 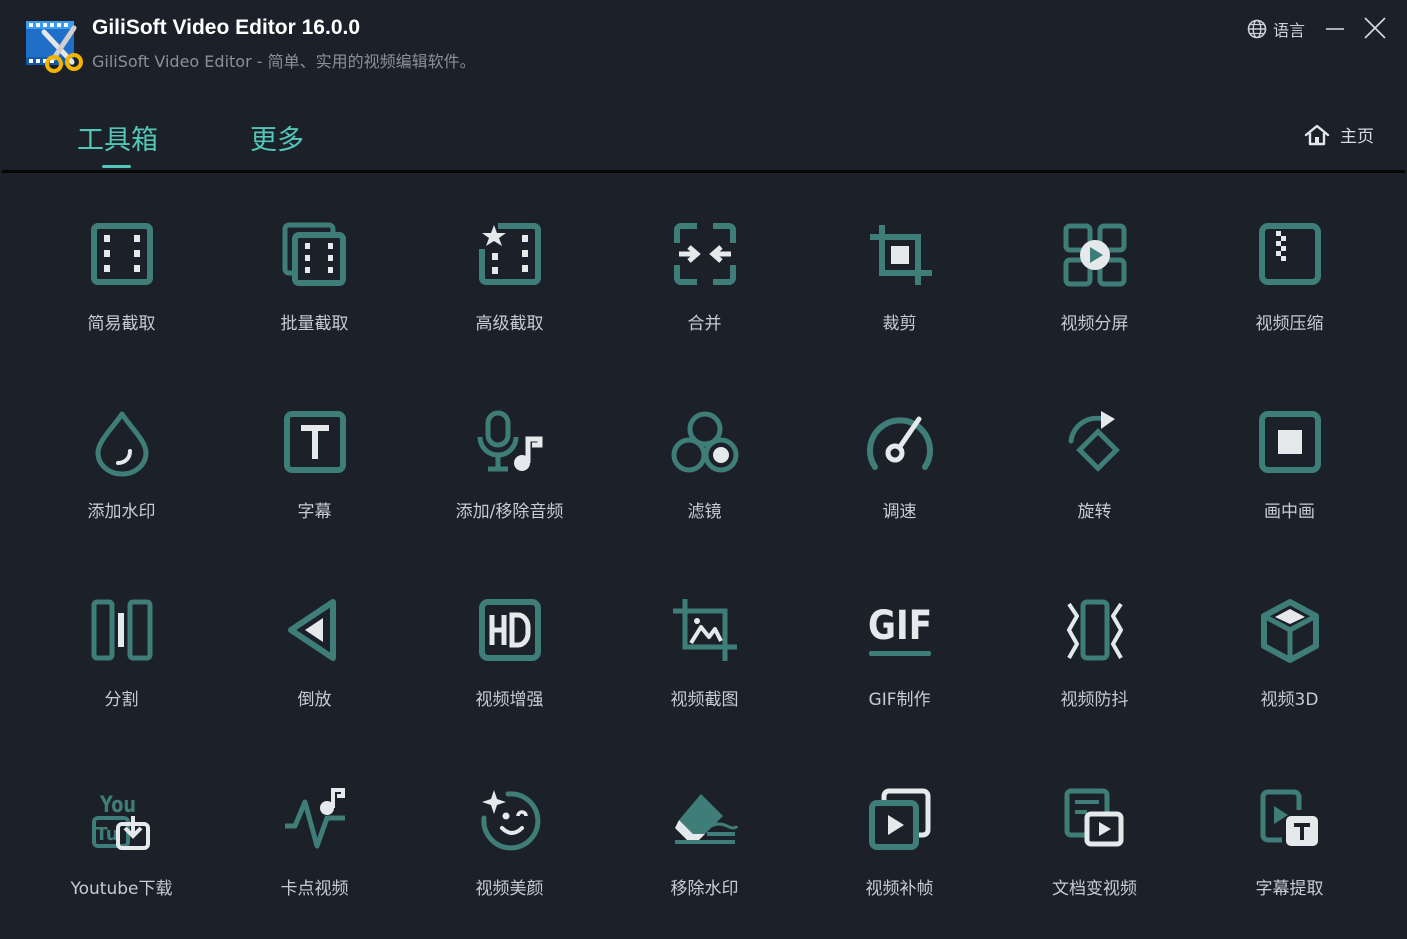 What do you see at coordinates (121, 254) in the screenshot?
I see `film-strip-icon` at bounding box center [121, 254].